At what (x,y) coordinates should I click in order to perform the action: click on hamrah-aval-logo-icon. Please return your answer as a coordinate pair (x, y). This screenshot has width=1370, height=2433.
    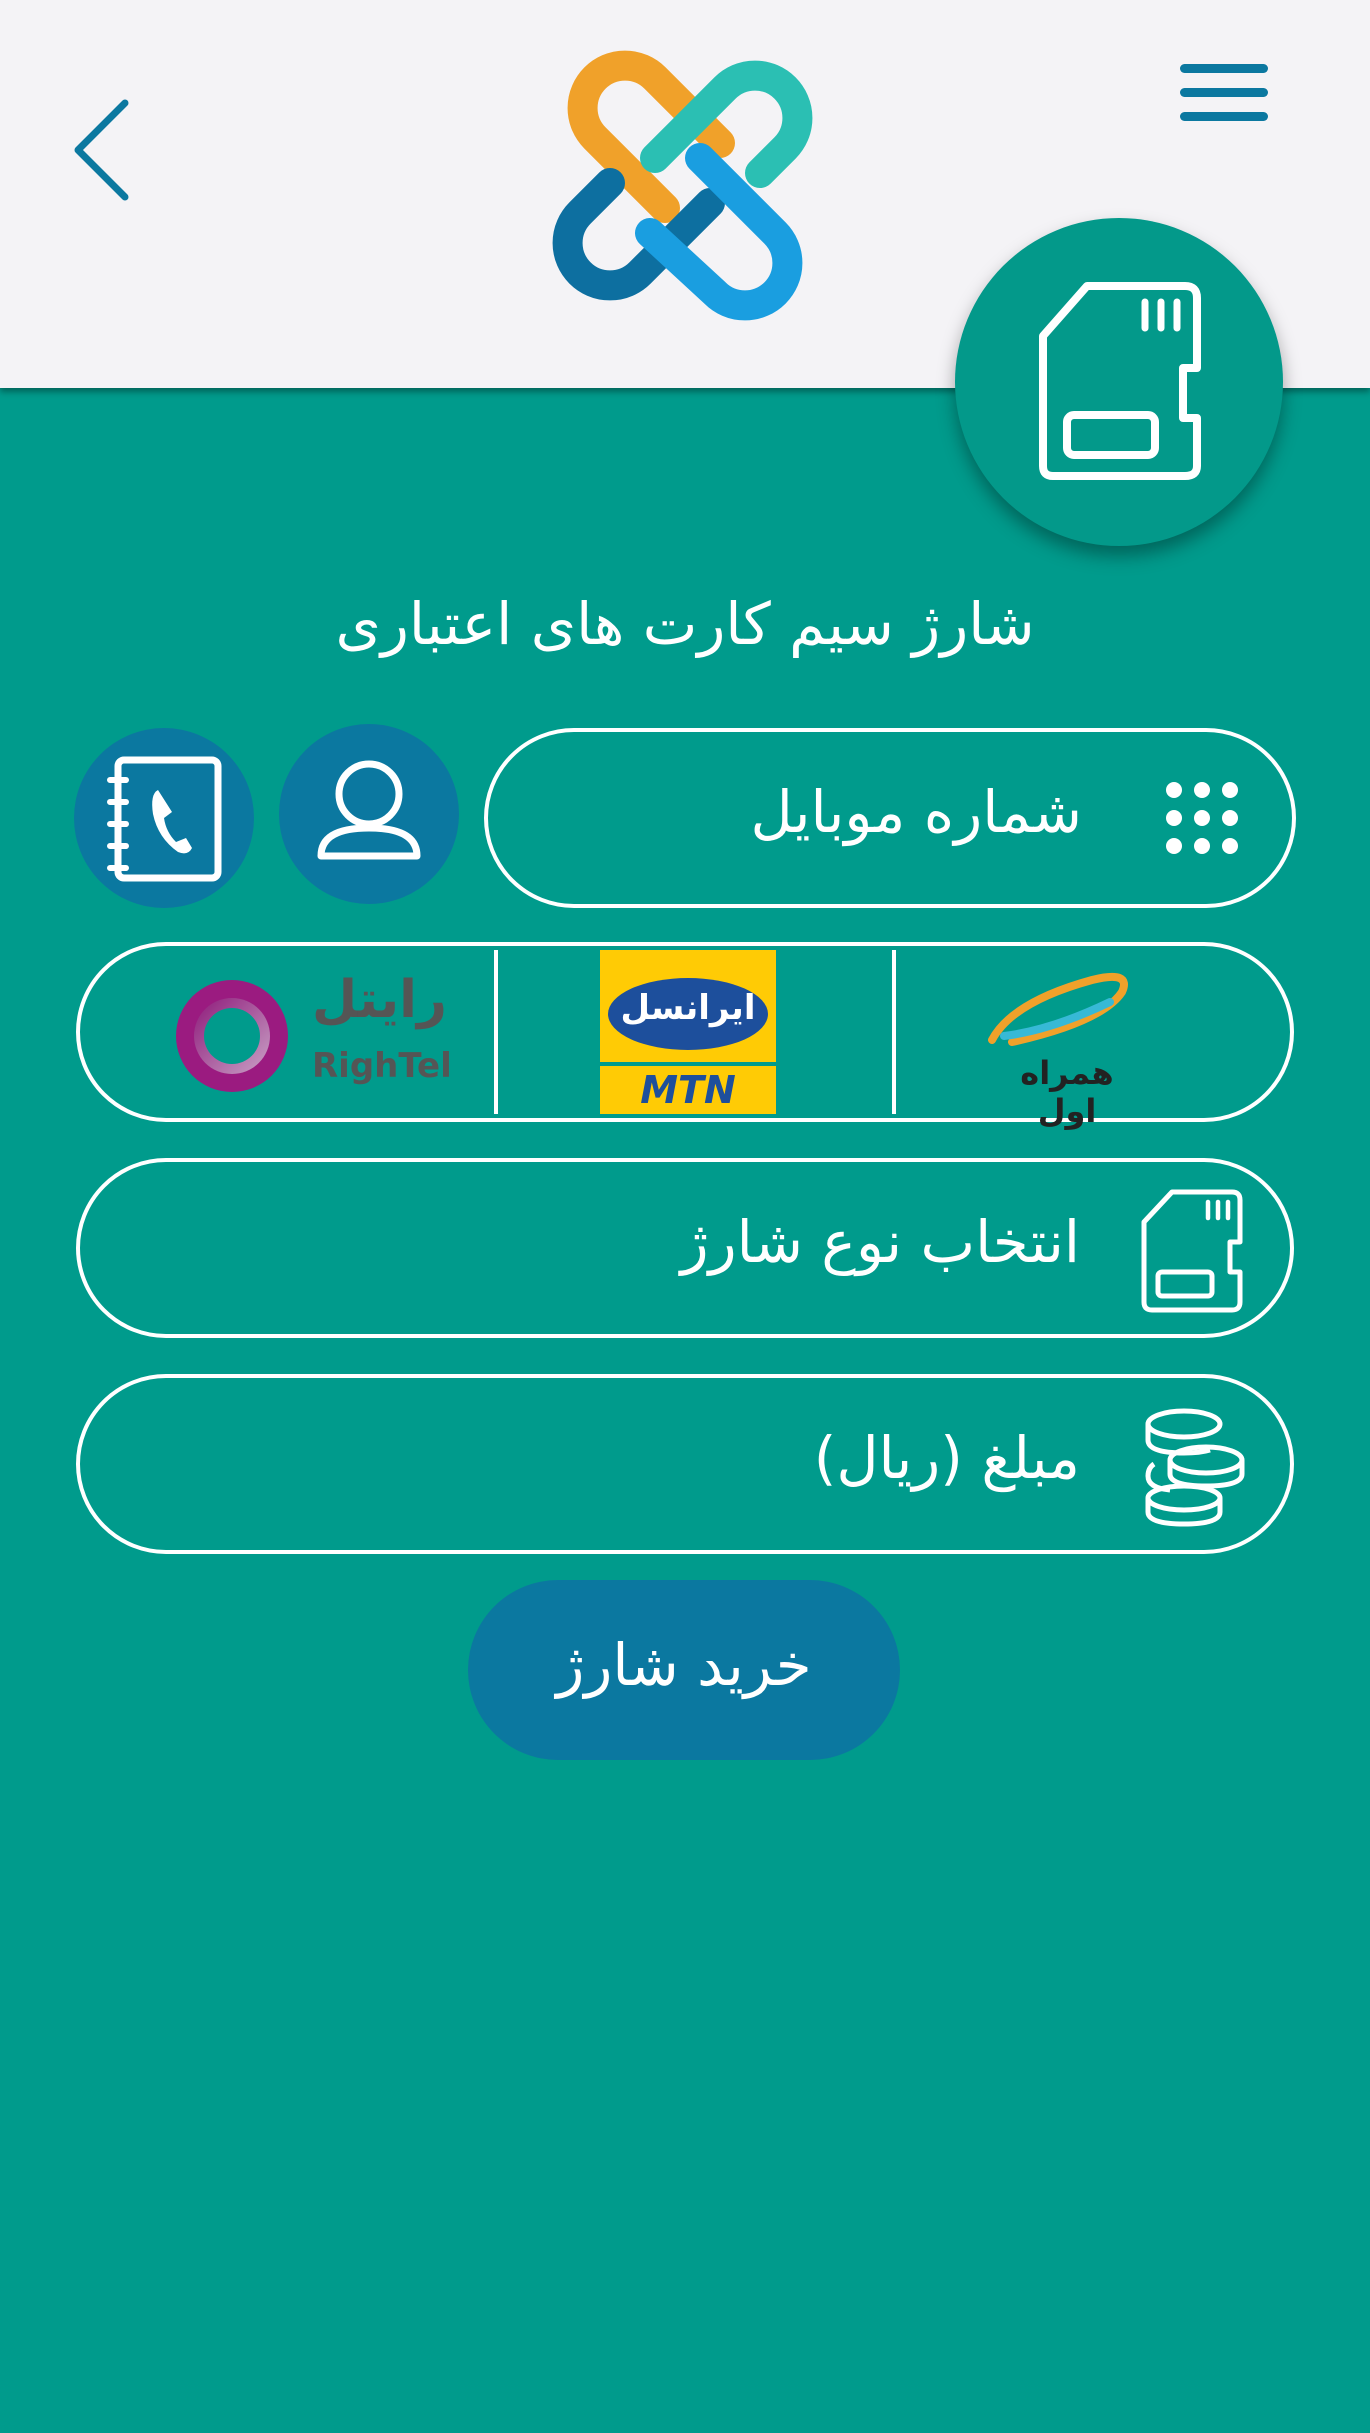
    Looking at the image, I should click on (1058, 1009).